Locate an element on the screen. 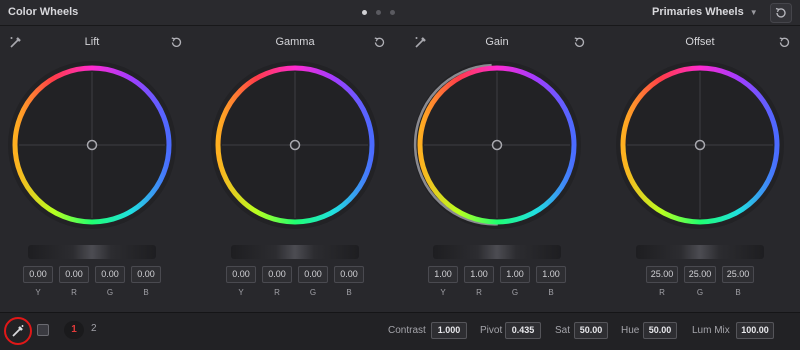  page-indicator is located at coordinates (378, 12).